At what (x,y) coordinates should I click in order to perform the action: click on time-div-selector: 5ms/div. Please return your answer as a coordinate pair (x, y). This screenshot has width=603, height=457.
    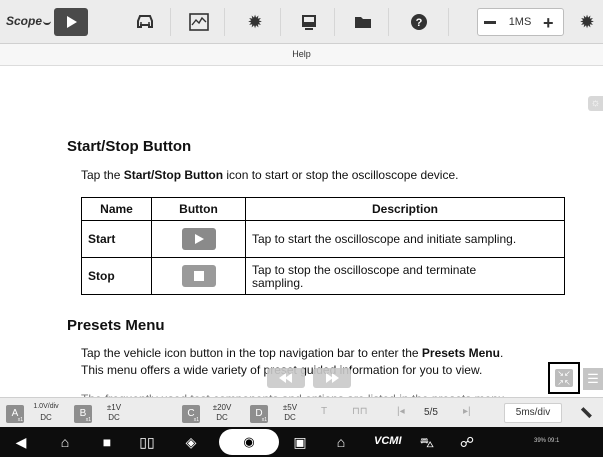
    Looking at the image, I should click on (533, 413).